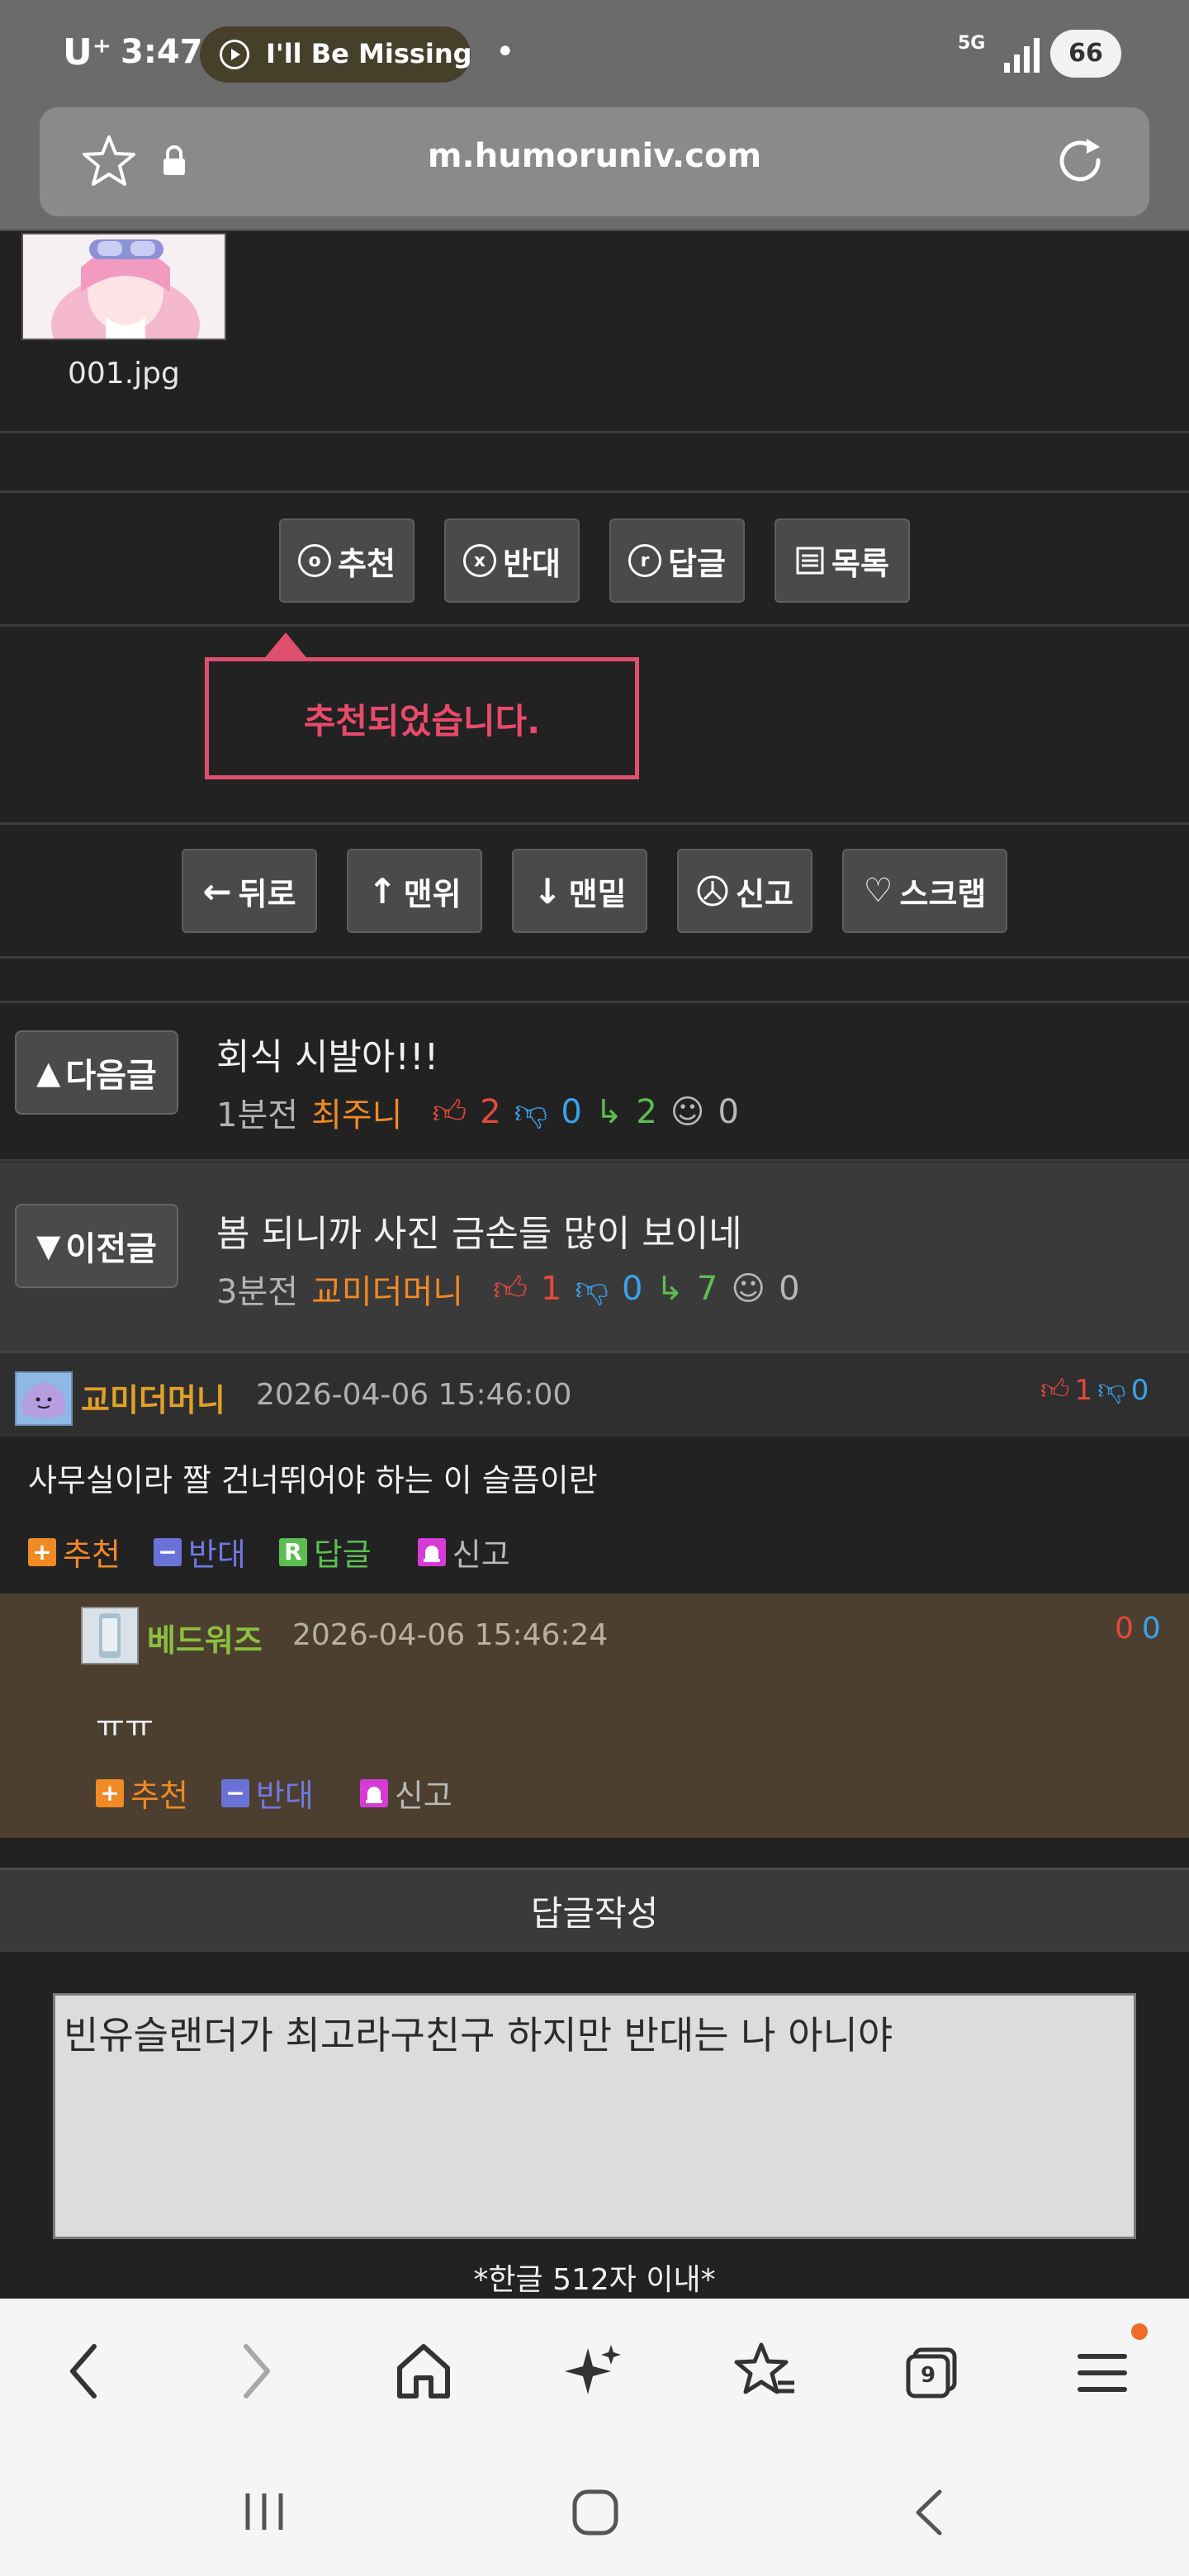 The width and height of the screenshot is (1189, 2576). Describe the element at coordinates (87, 52) in the screenshot. I see `carrier-label: U⁺` at that location.